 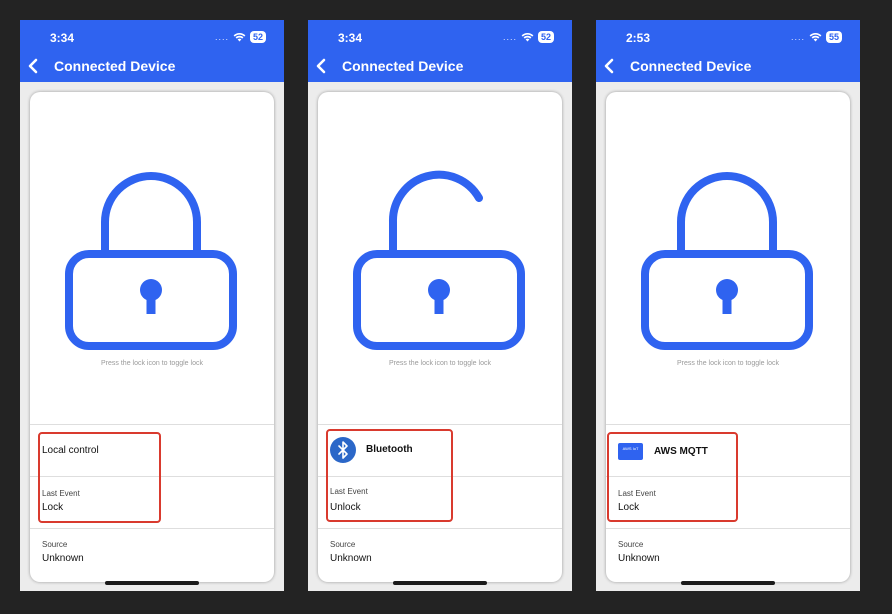 What do you see at coordinates (728, 51) in the screenshot?
I see `app-bar: 2:53 .... 55 Connected Device` at bounding box center [728, 51].